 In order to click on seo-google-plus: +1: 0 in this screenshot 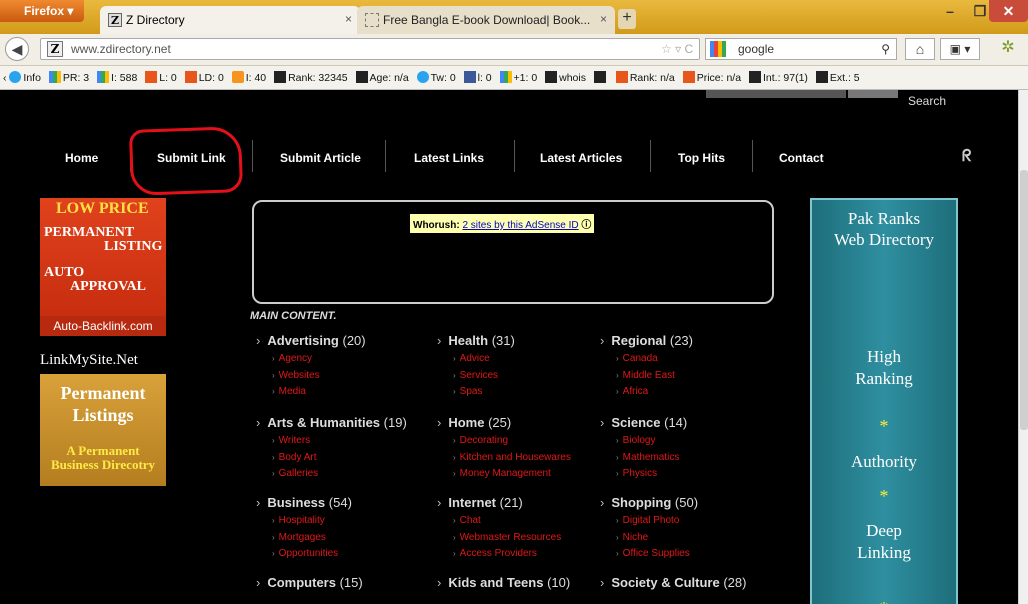, I will do `click(518, 77)`.